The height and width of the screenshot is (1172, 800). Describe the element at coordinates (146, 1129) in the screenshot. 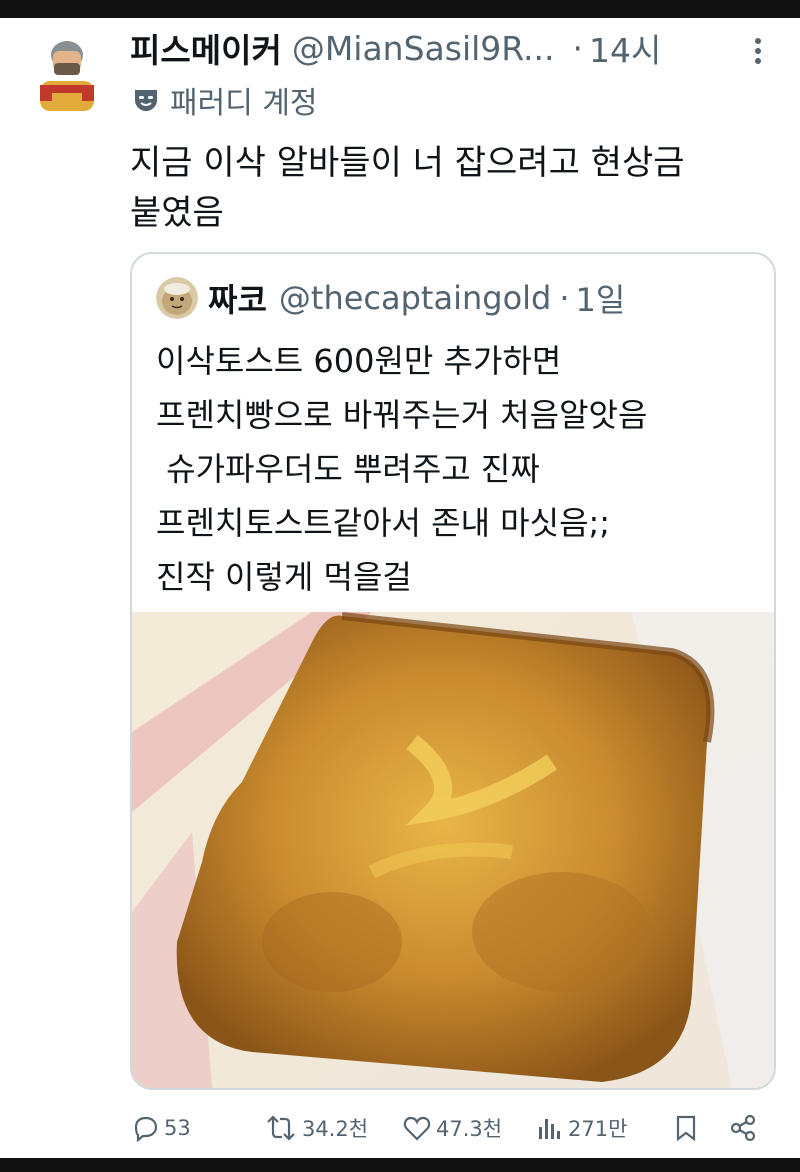

I see `reply-icon` at that location.